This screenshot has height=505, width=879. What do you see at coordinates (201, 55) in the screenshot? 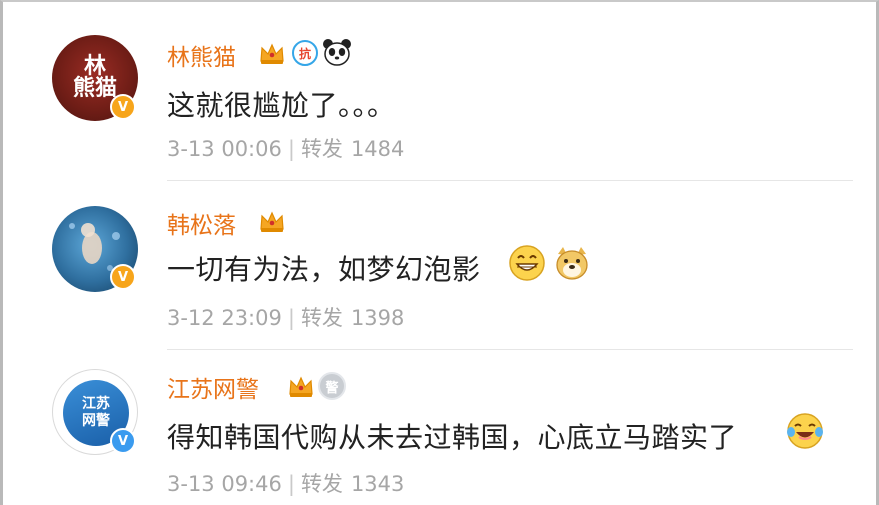
I see `username: 林熊猫` at bounding box center [201, 55].